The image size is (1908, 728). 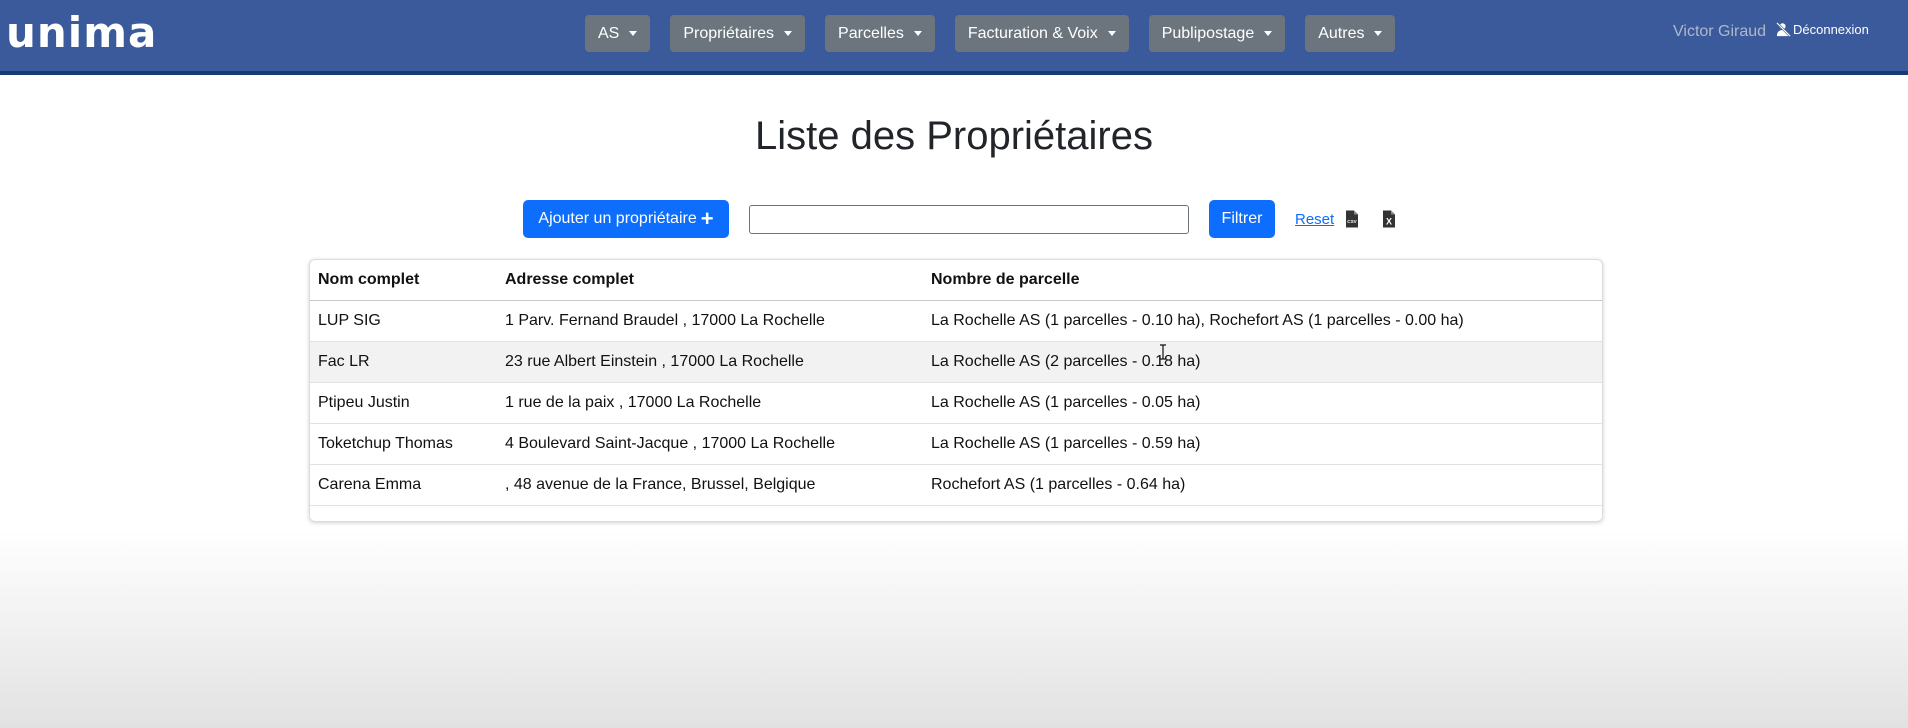 I want to click on export-csv-icon: CSV, so click(x=1352, y=219).